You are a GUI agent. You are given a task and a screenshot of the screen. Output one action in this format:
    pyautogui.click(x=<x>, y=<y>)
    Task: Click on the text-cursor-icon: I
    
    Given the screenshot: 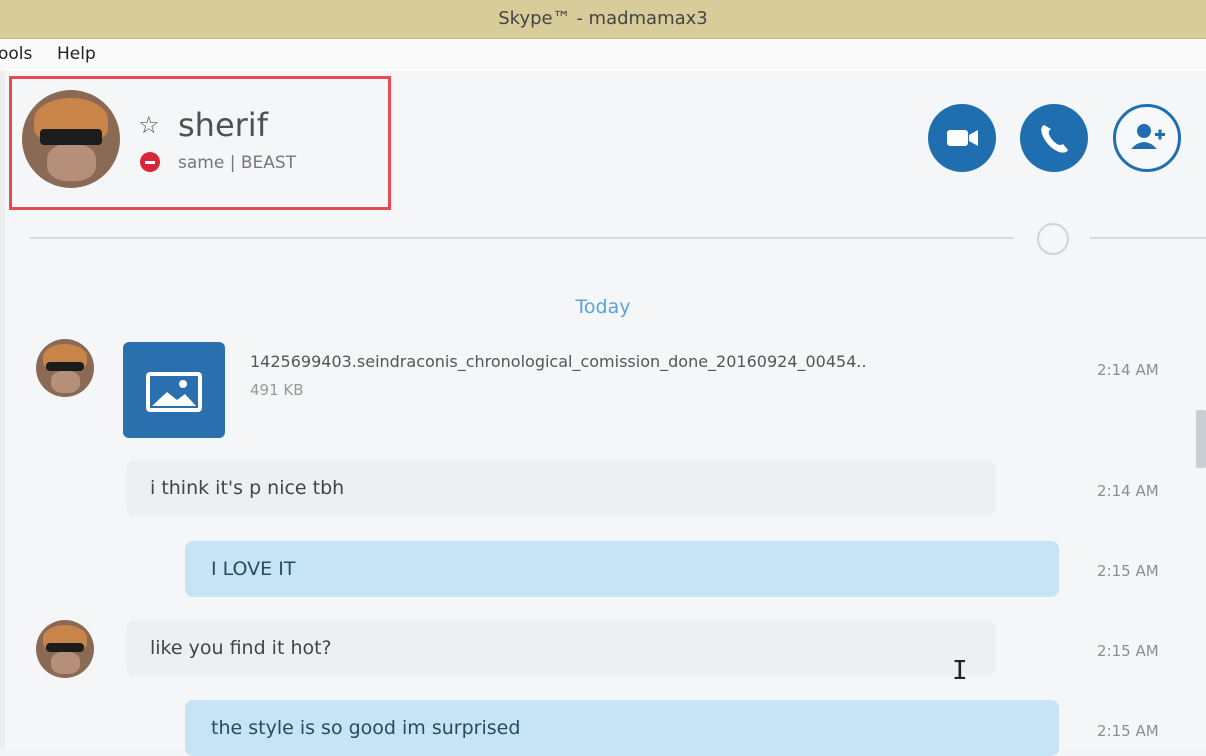 What is the action you would take?
    pyautogui.click(x=960, y=671)
    